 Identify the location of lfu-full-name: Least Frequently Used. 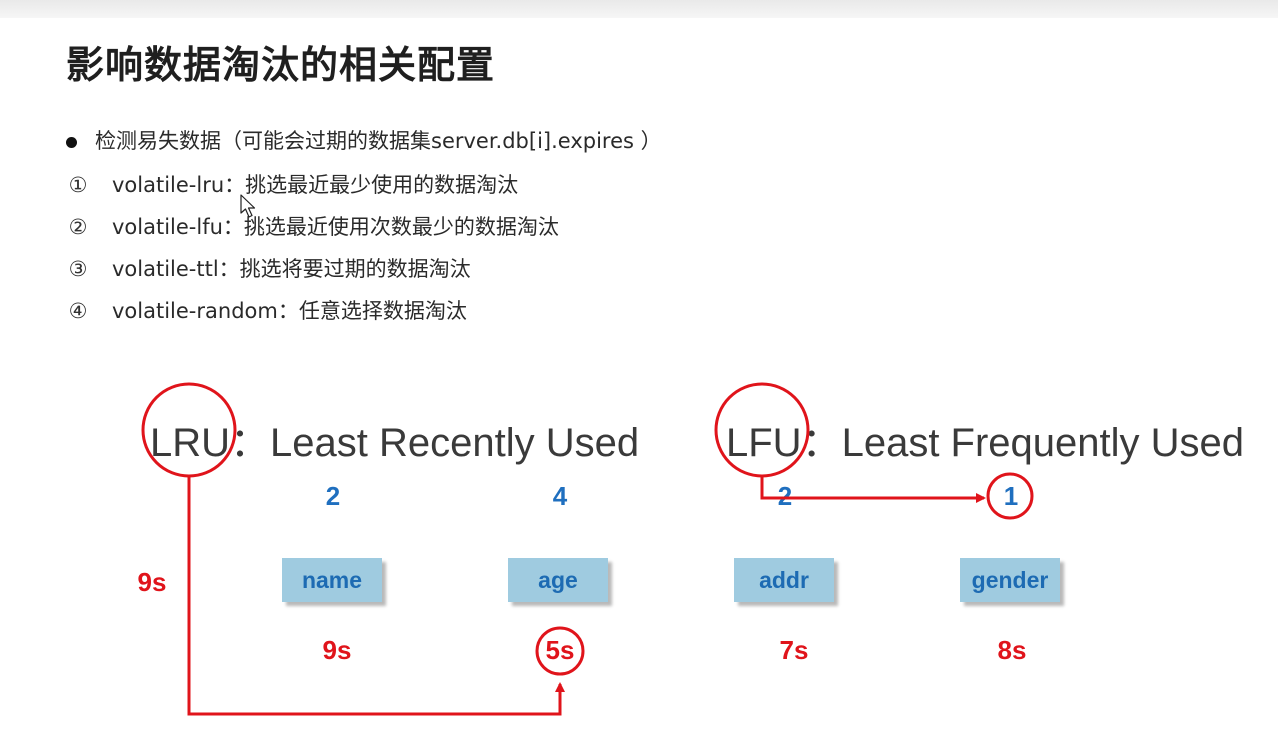
(1043, 443).